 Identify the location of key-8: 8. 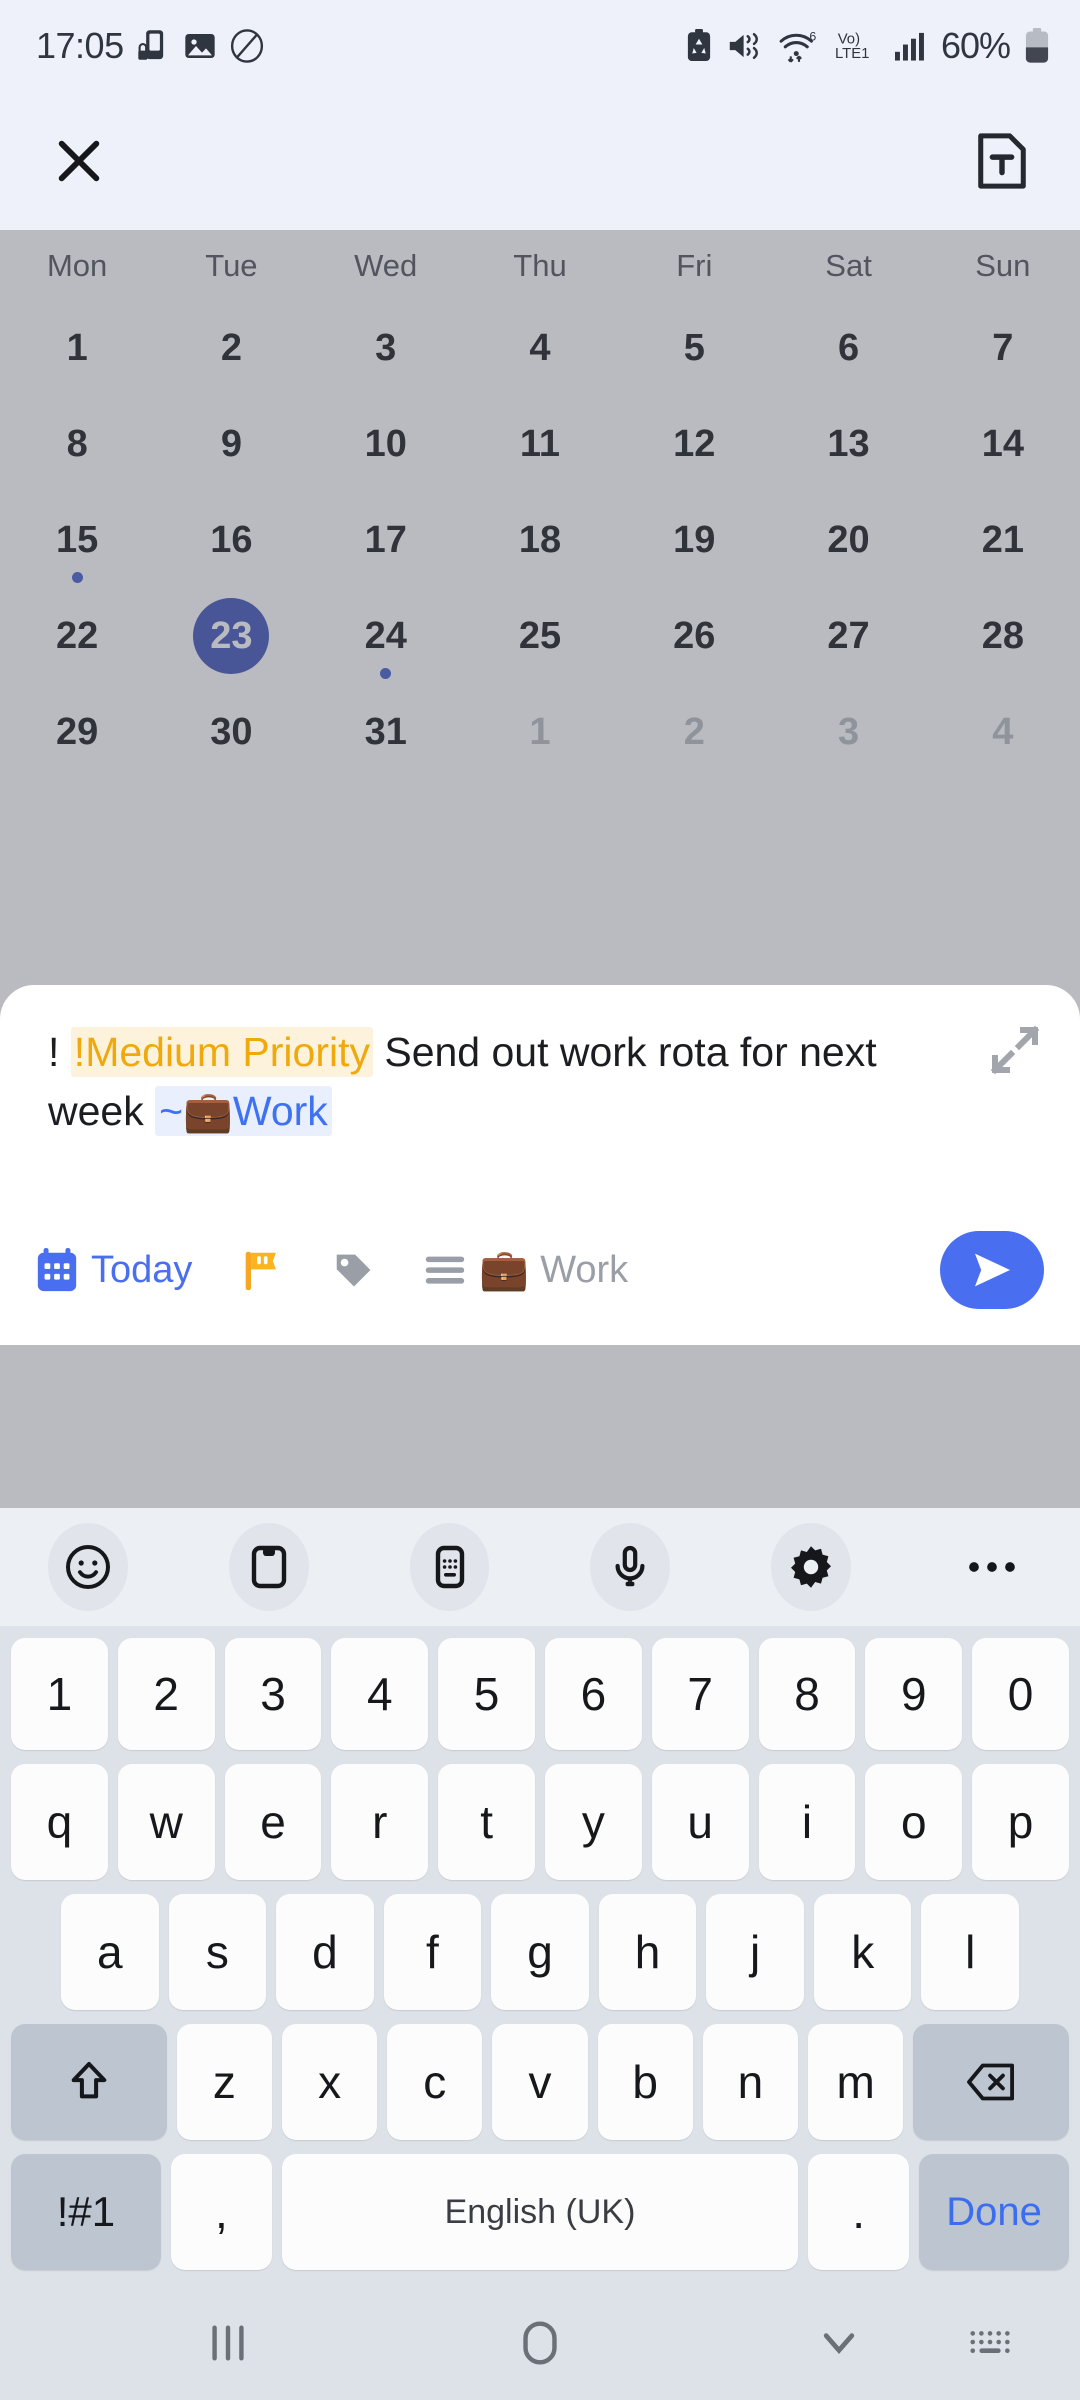
(807, 1694).